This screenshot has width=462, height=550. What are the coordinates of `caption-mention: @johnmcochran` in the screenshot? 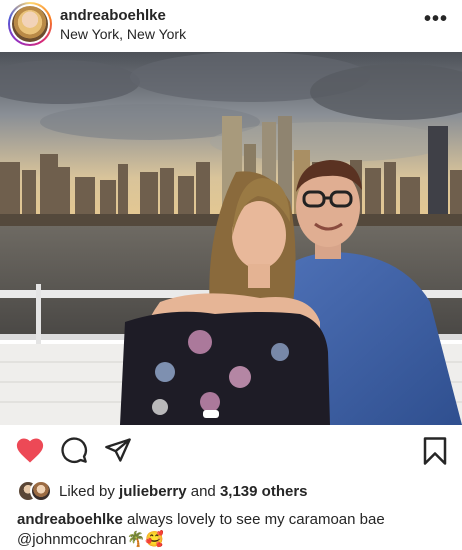 It's located at (71, 539).